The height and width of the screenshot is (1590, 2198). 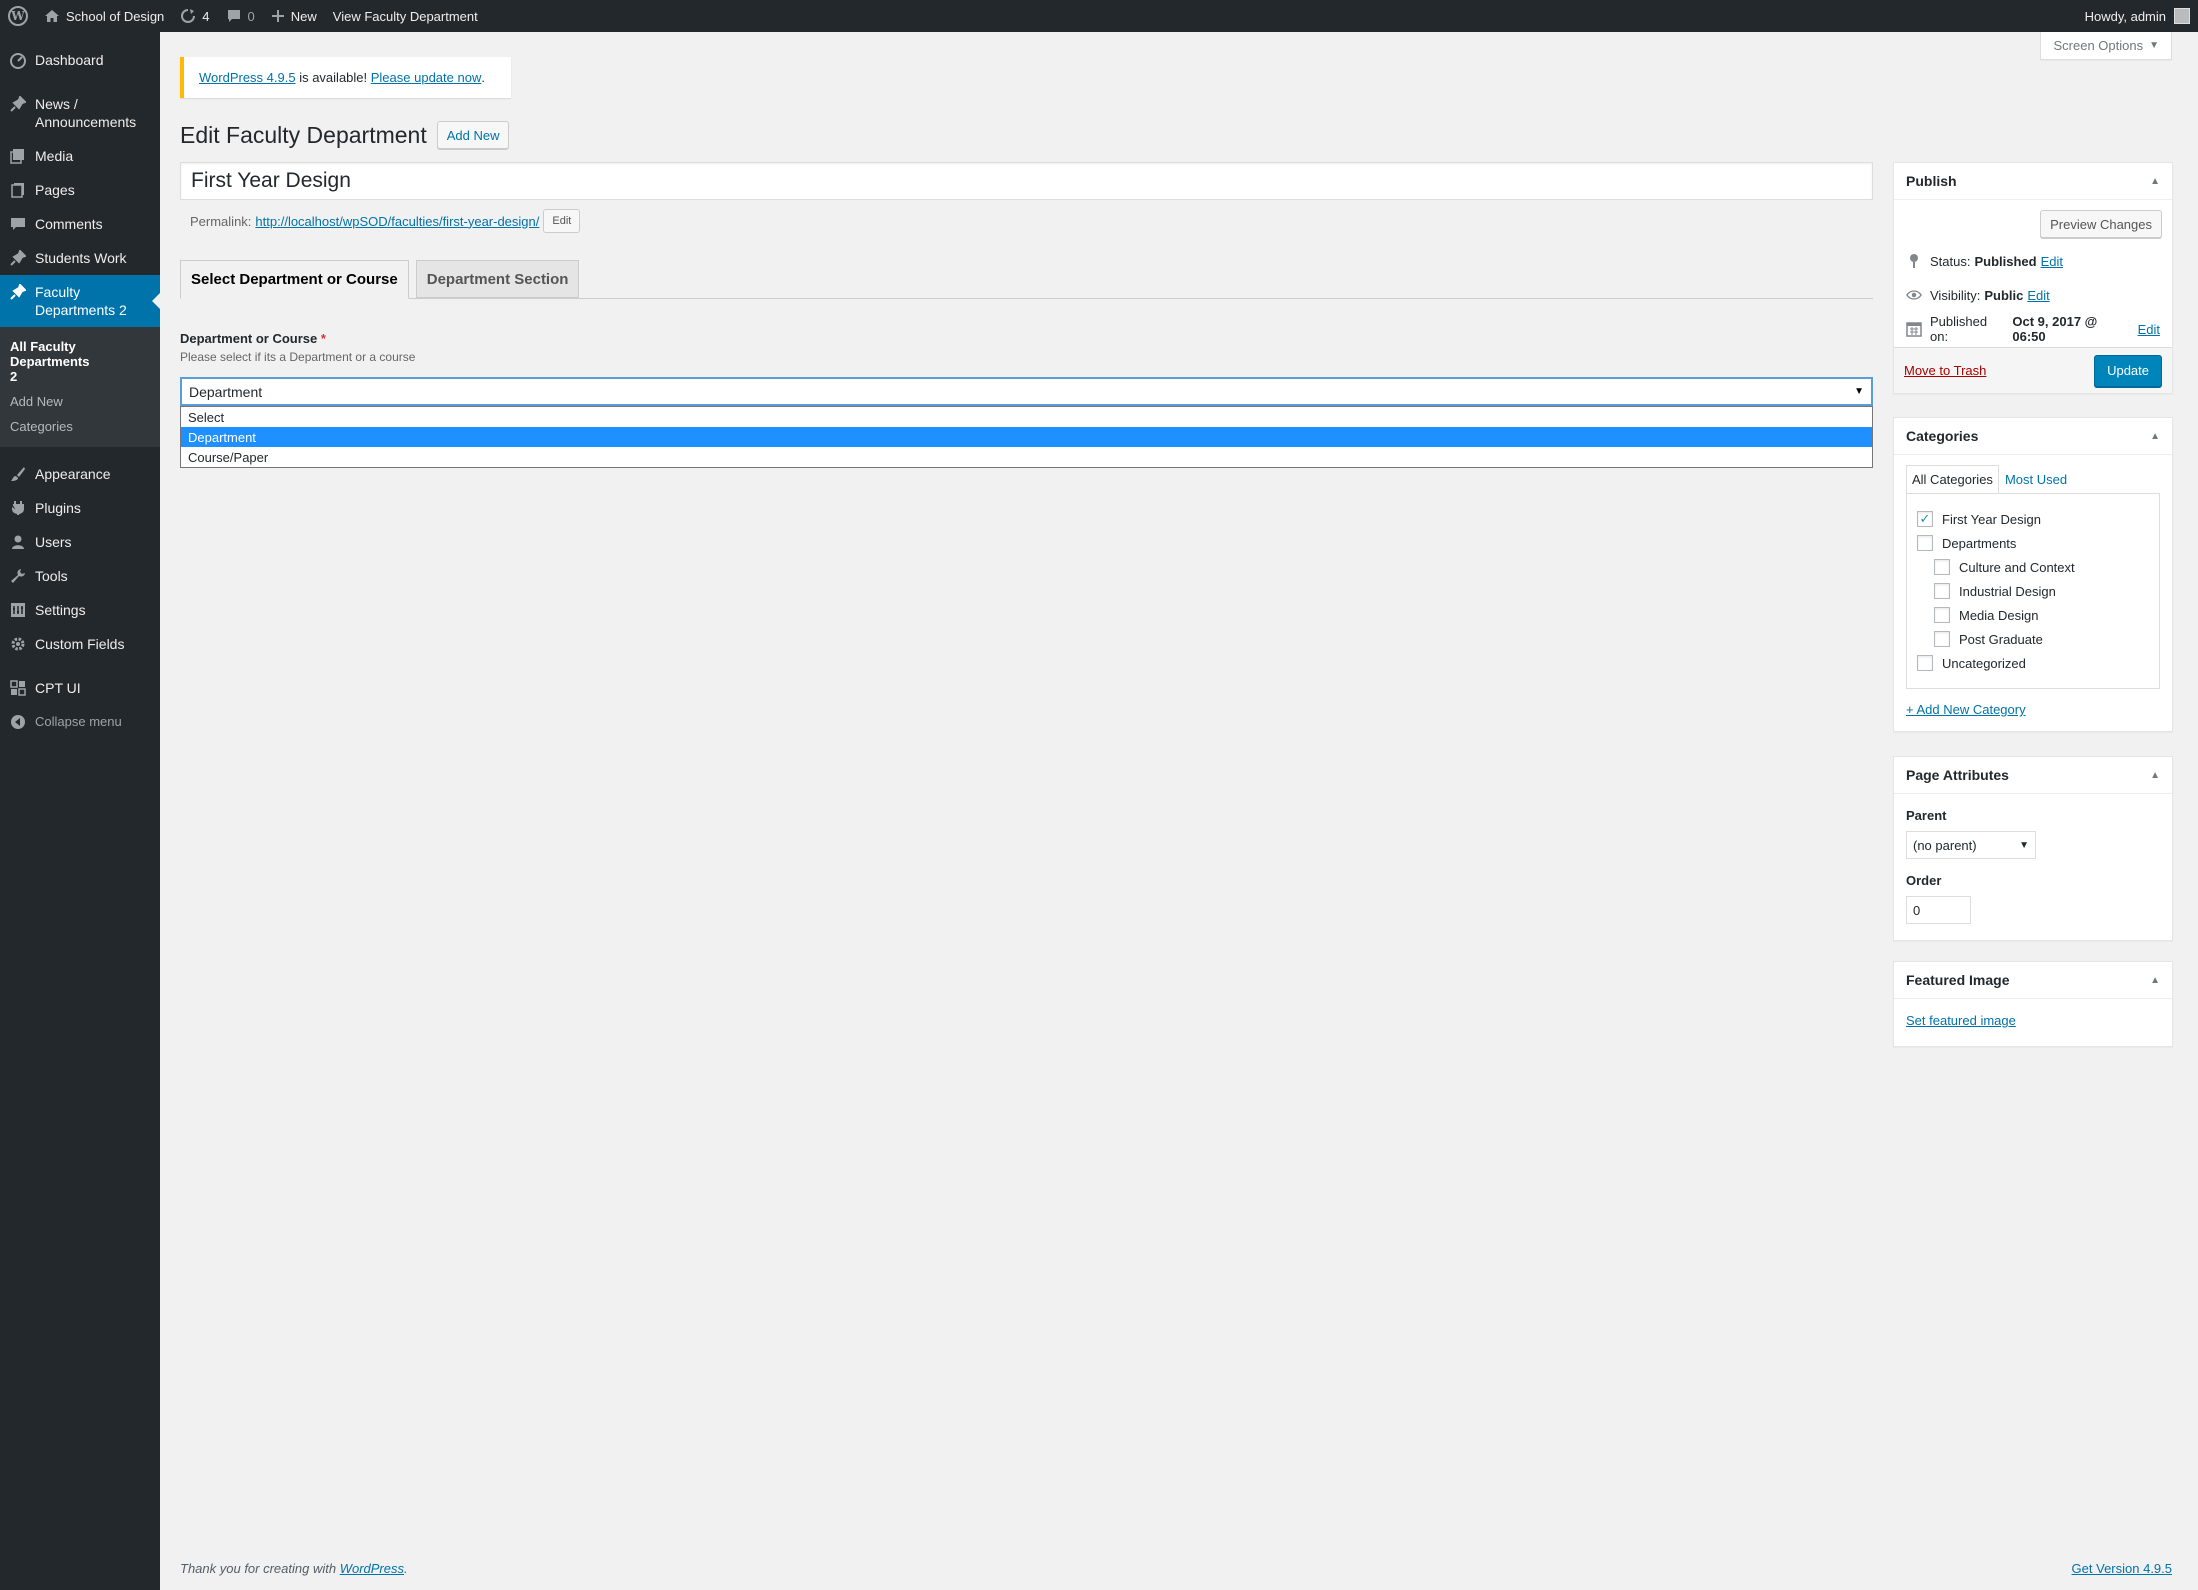 What do you see at coordinates (80, 576) in the screenshot?
I see `menu-tools: Tools` at bounding box center [80, 576].